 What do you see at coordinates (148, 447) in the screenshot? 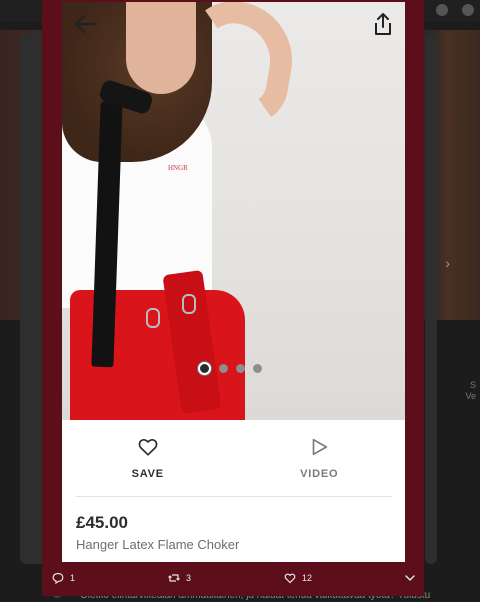
I see `heart-icon` at bounding box center [148, 447].